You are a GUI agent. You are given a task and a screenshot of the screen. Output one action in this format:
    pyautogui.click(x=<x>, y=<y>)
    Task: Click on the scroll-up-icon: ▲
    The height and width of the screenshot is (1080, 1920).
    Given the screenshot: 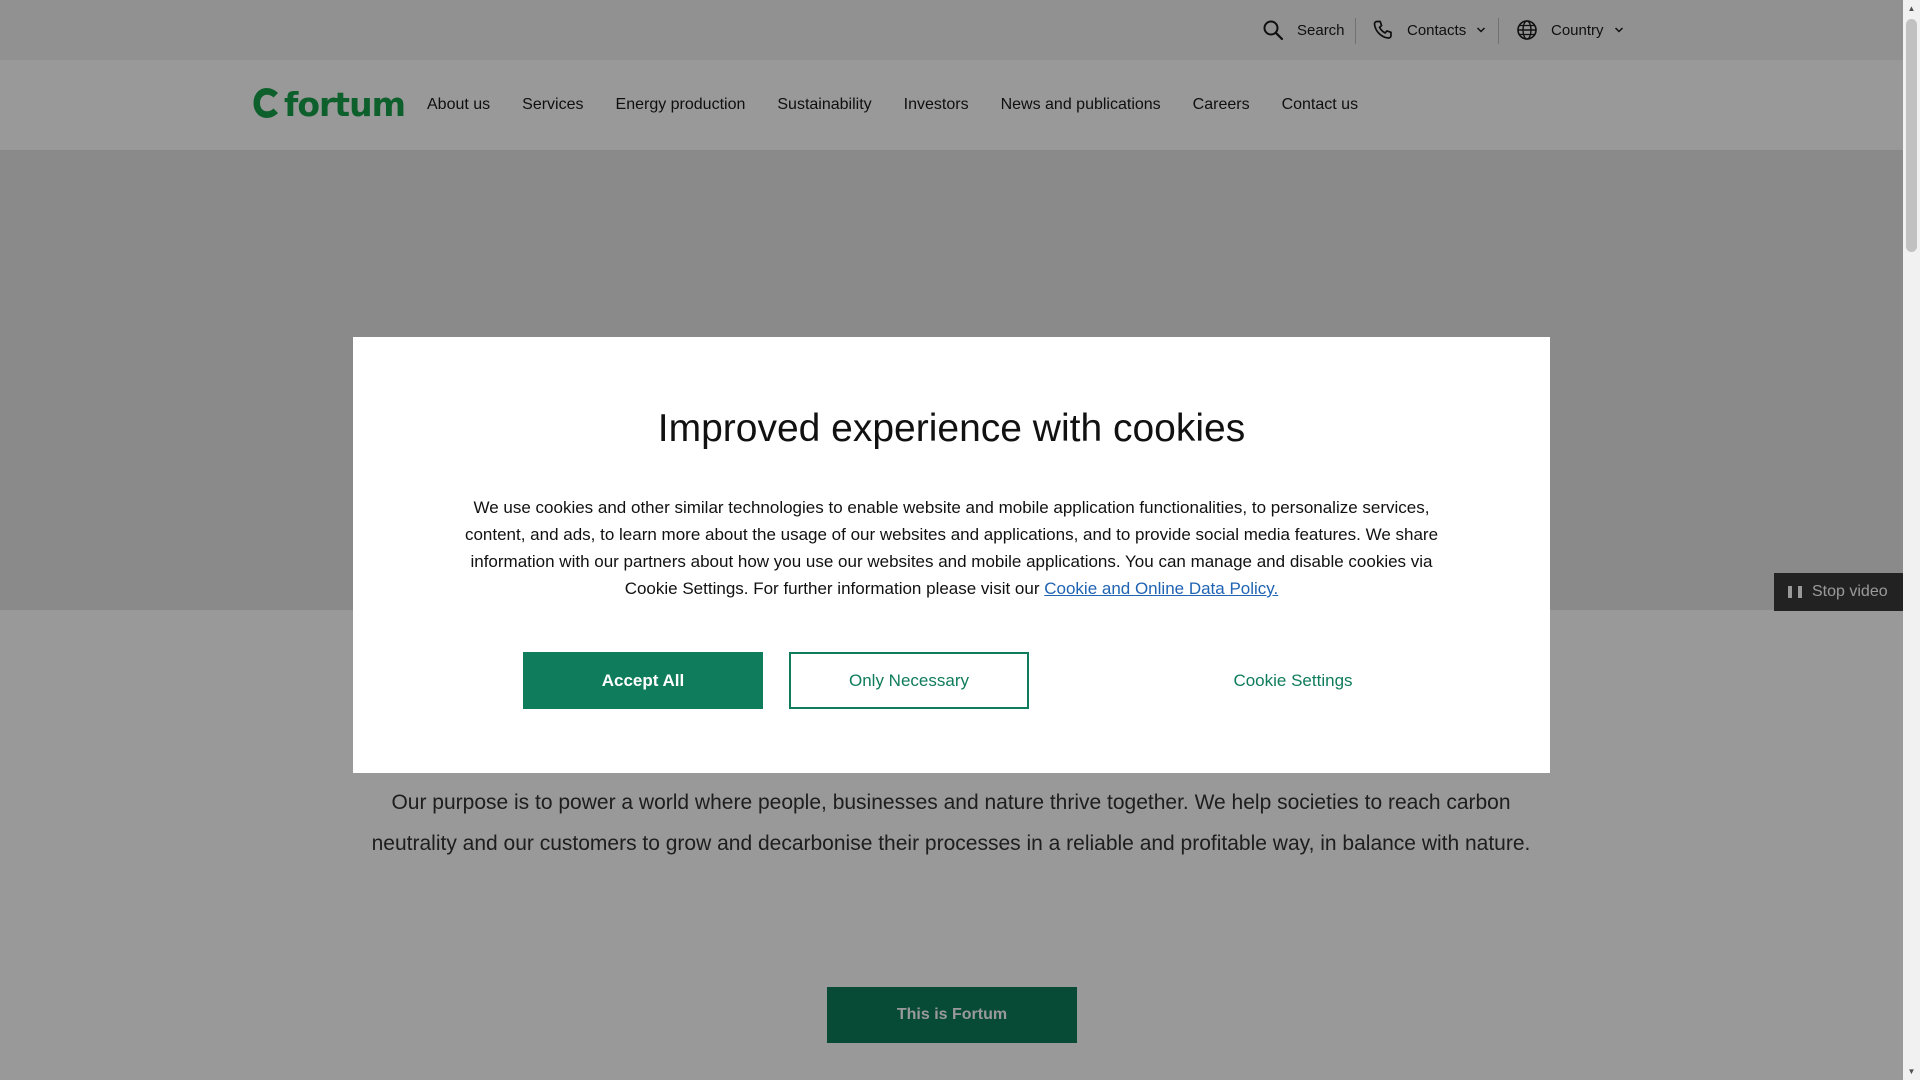 What is the action you would take?
    pyautogui.click(x=1911, y=8)
    